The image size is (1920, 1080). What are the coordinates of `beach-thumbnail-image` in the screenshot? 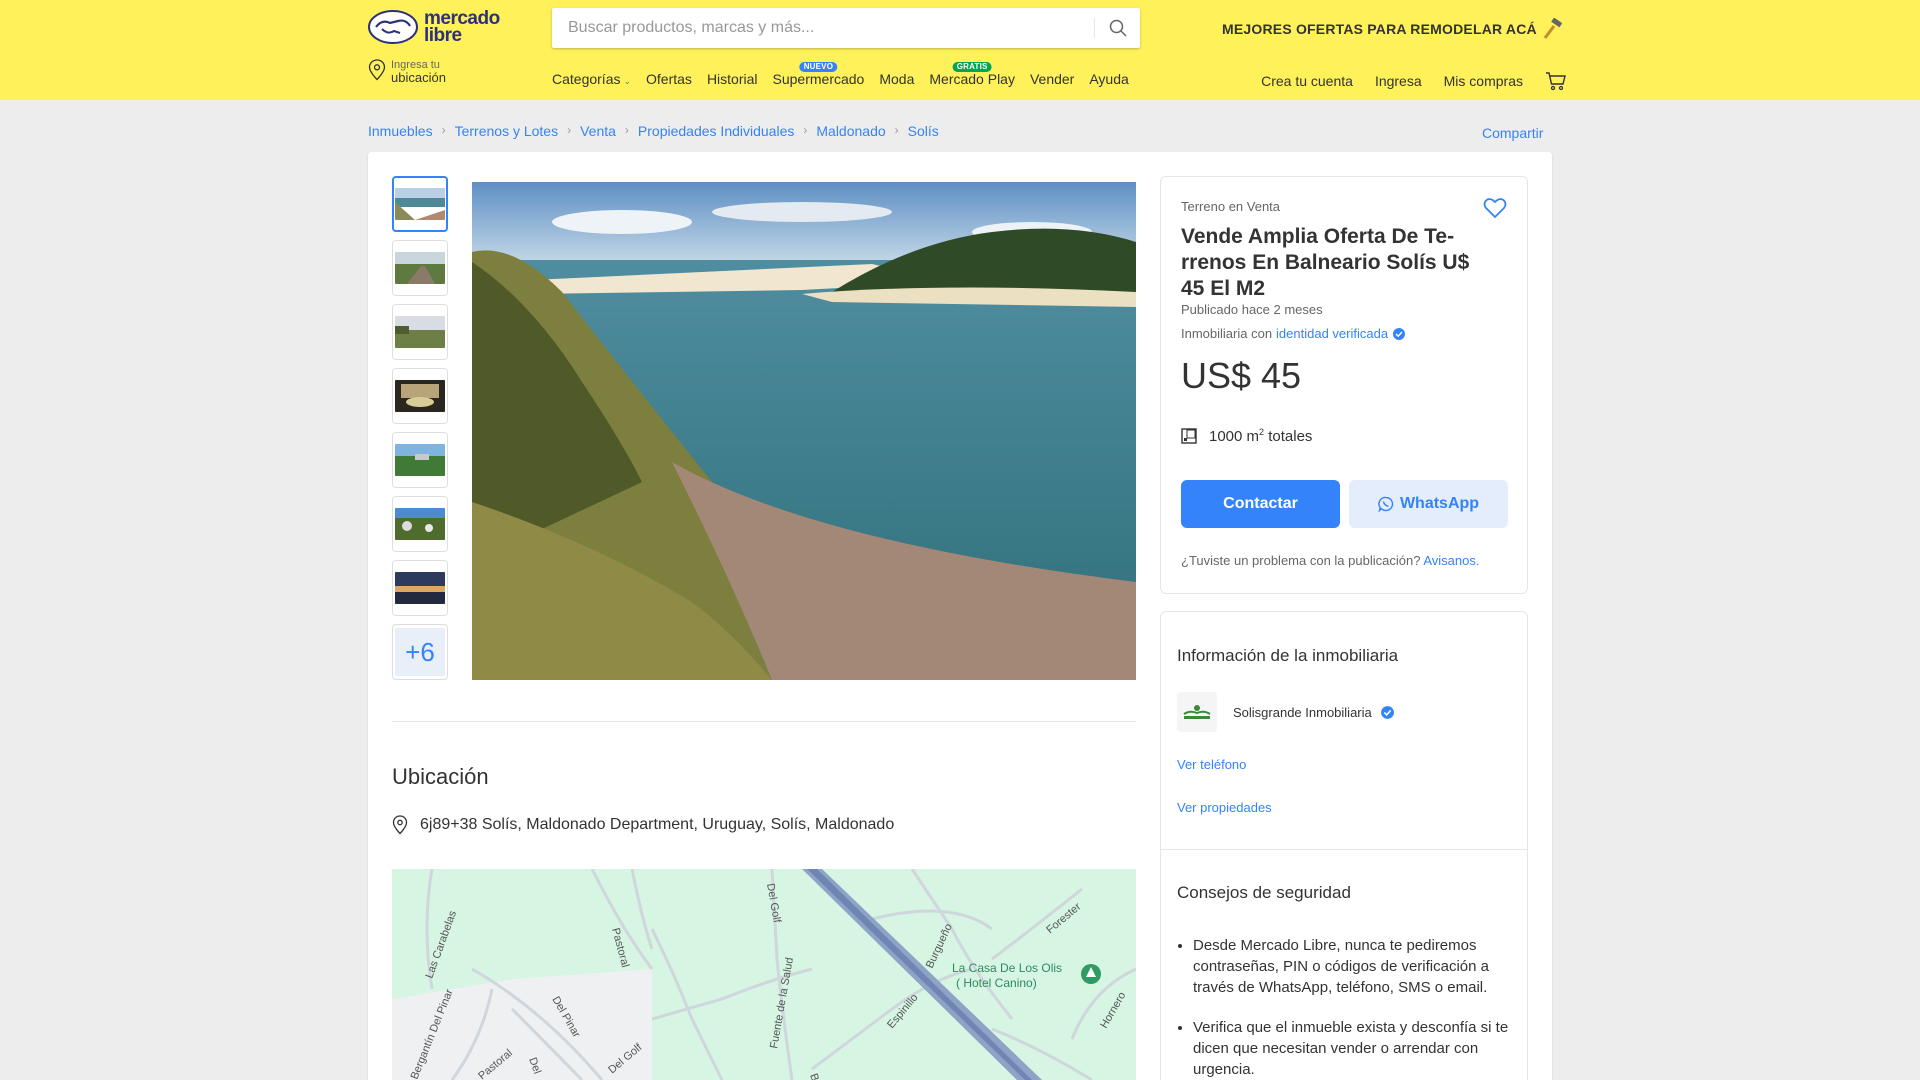 It's located at (420, 204).